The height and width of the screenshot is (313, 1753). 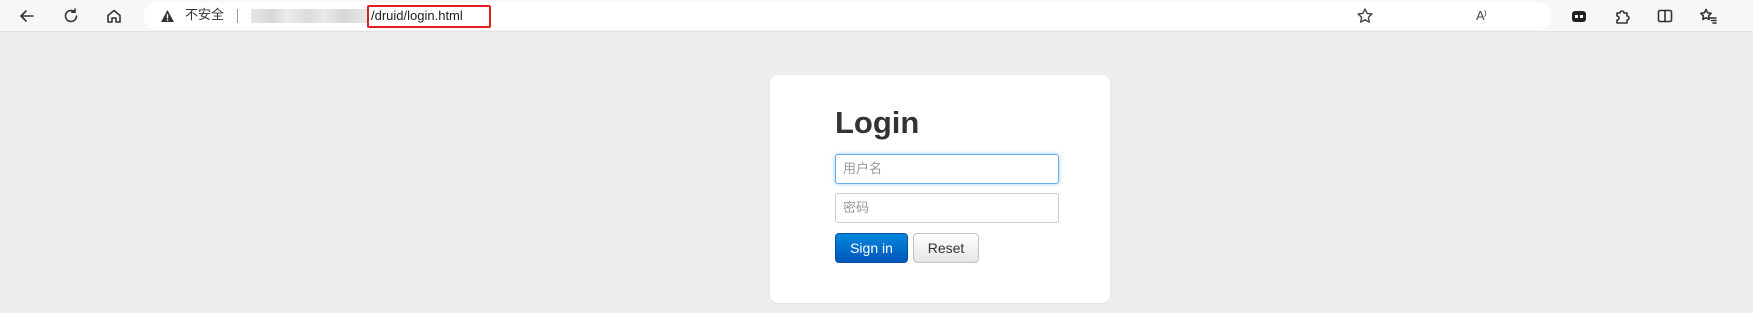 I want to click on home-icon, so click(x=114, y=16).